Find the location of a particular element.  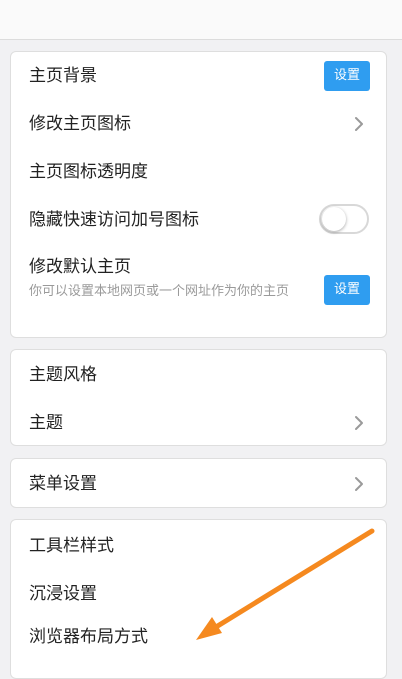

hide-plus-icon-label: 隐藏快速访问加号图标 is located at coordinates (114, 220).